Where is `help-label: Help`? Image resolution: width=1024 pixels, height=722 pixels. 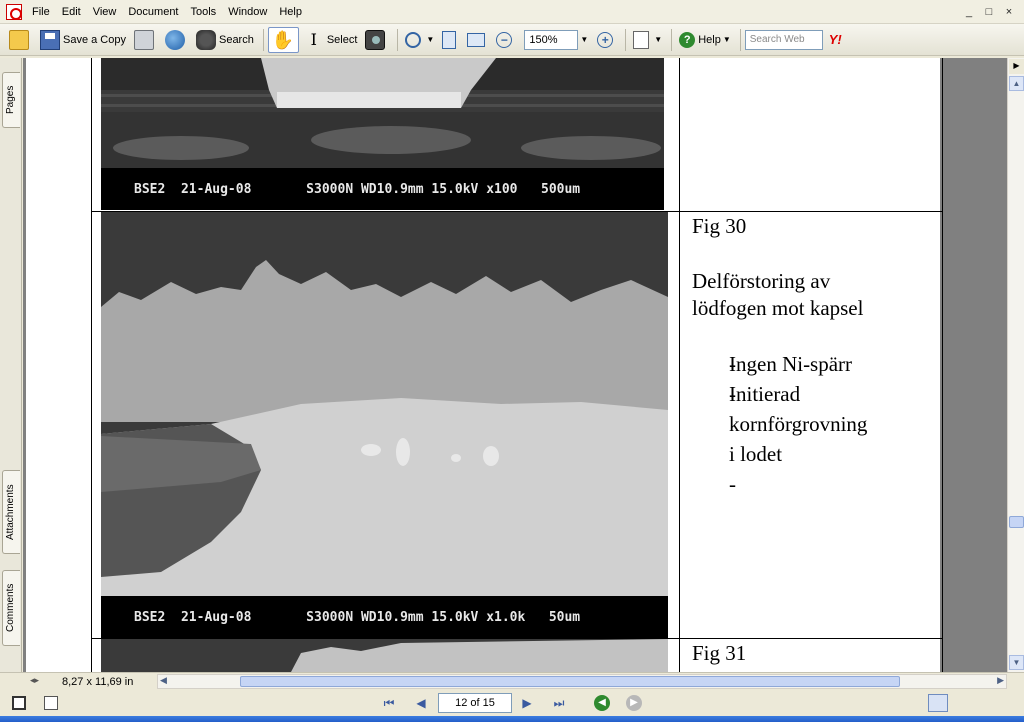 help-label: Help is located at coordinates (709, 39).